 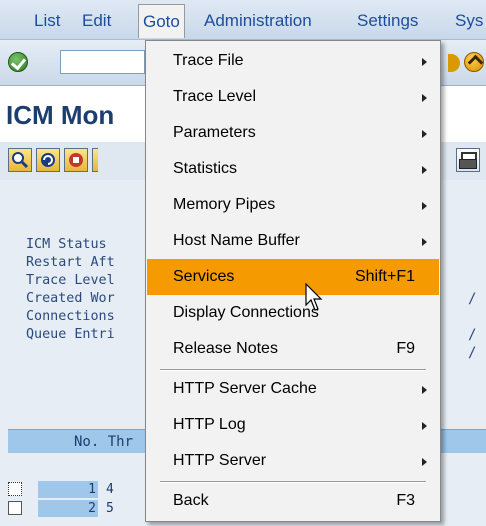 What do you see at coordinates (68, 508) in the screenshot?
I see `row-number: 2` at bounding box center [68, 508].